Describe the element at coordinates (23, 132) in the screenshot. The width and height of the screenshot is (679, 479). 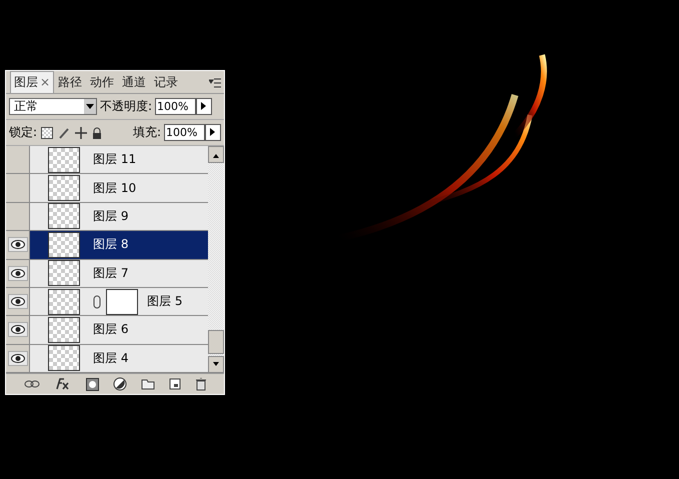
I see `lock-label: 锁定:` at that location.